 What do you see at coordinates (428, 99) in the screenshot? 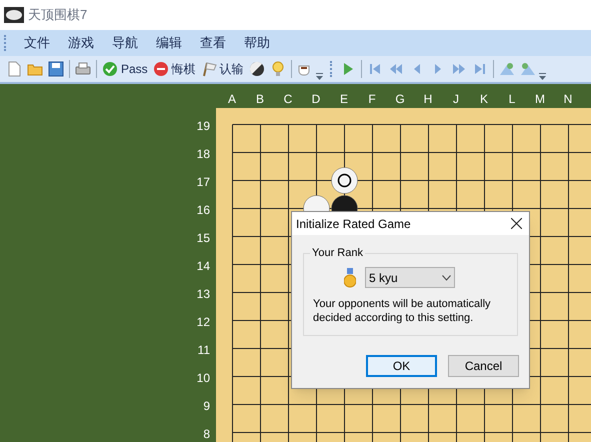
I see `column-label: H` at bounding box center [428, 99].